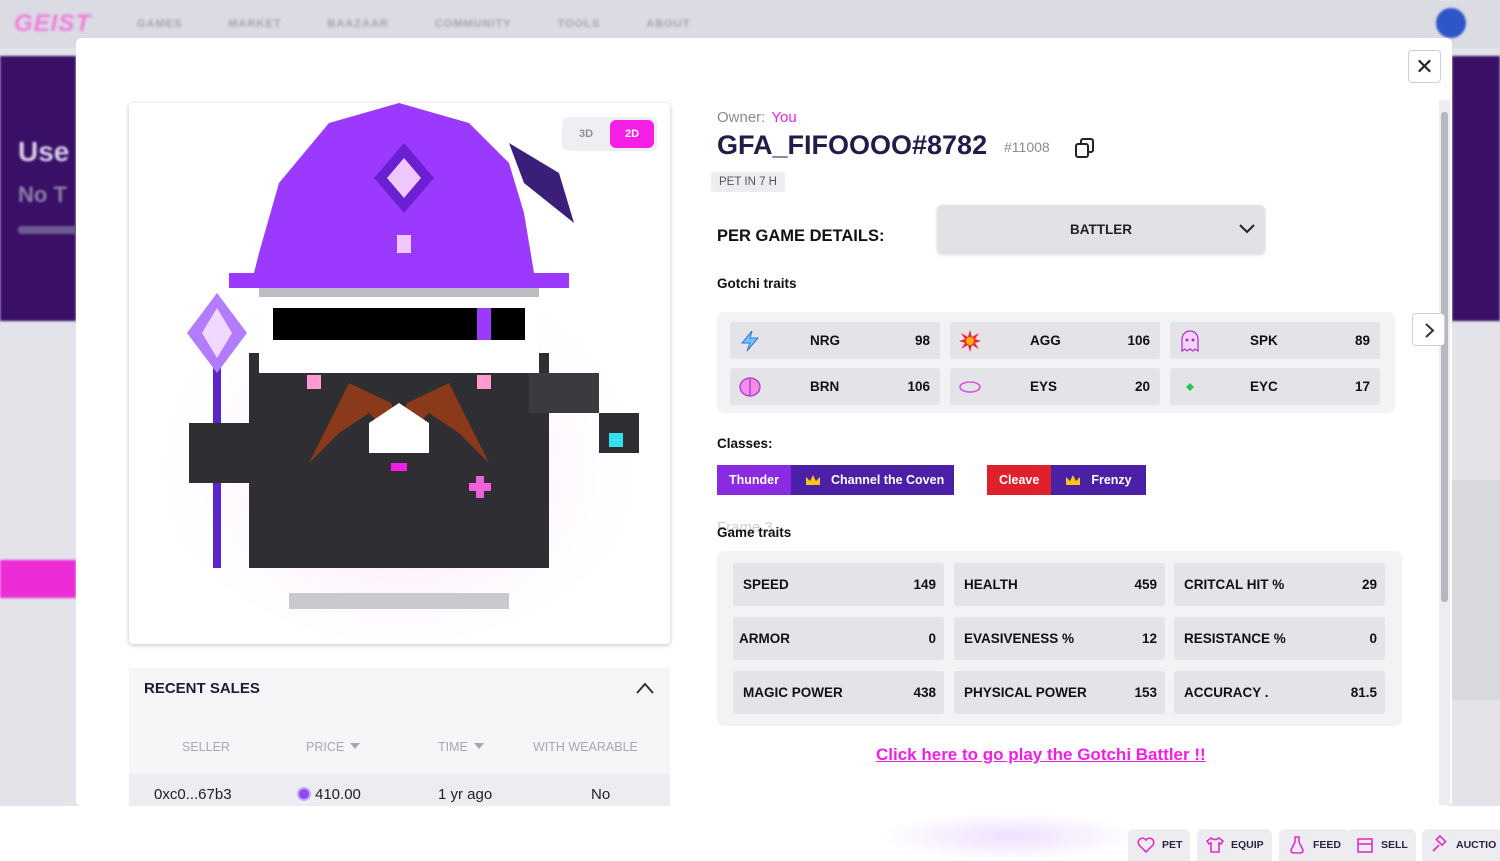 This screenshot has height=861, width=1500. I want to click on per-game-details-label: PER GAME DETAILS:, so click(801, 236).